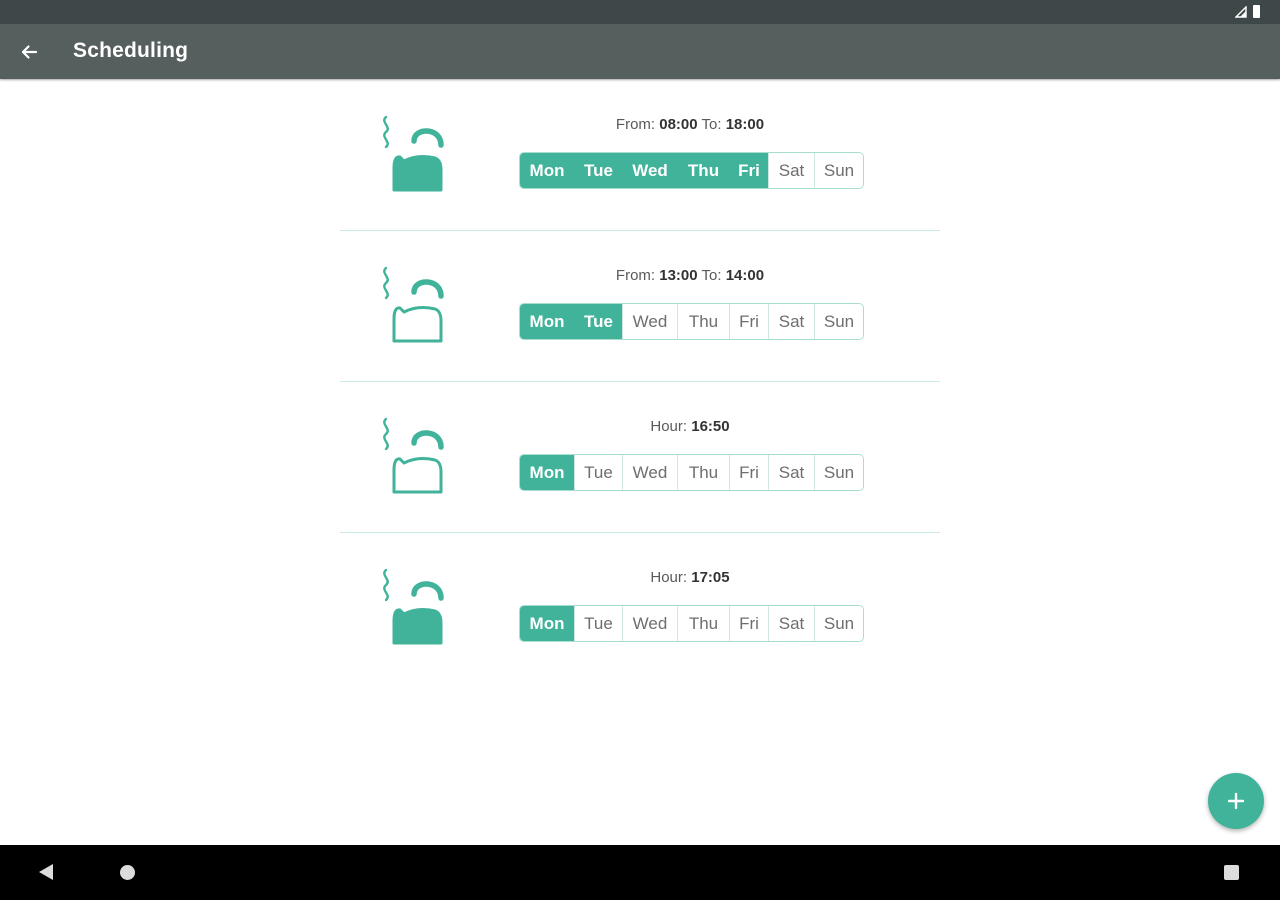  What do you see at coordinates (640, 872) in the screenshot?
I see `system-nav-bar` at bounding box center [640, 872].